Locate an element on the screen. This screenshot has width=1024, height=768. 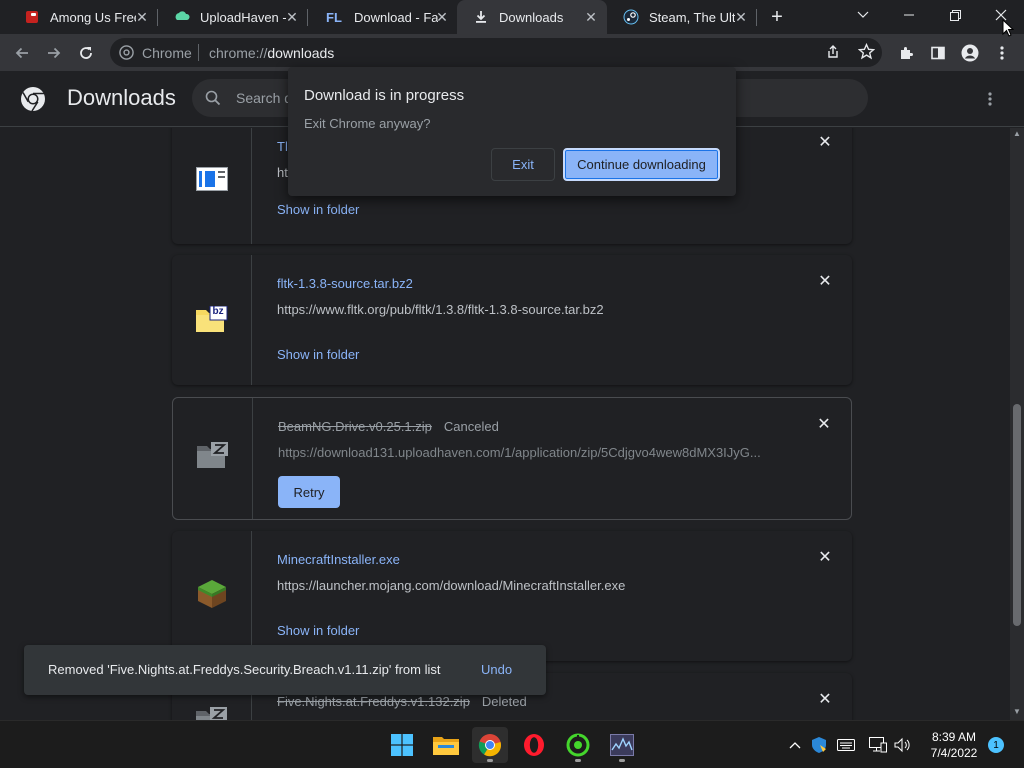
bz2-archive-icon: bz is located at coordinates (211, 319).